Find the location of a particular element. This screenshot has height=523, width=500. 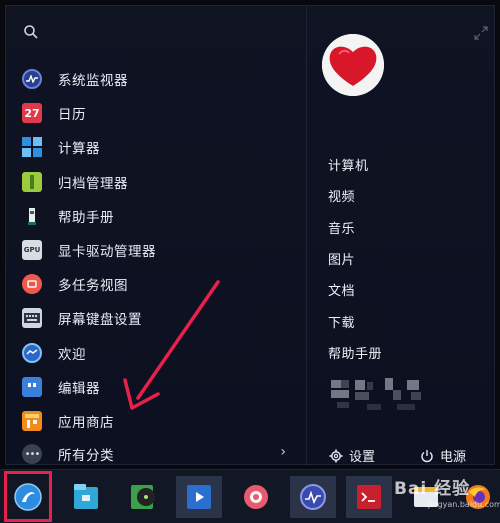

place-downloads: 下载 is located at coordinates (355, 320).